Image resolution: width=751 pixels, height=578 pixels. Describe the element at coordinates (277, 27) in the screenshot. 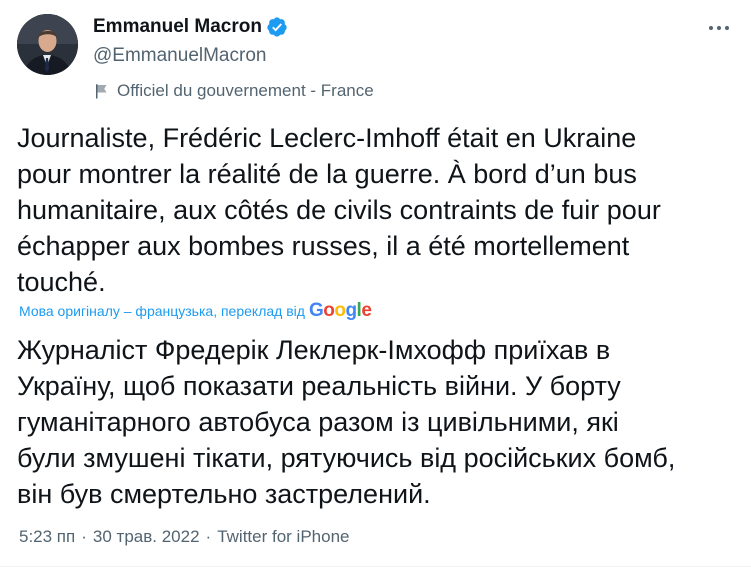

I see `verified-badge-icon` at that location.